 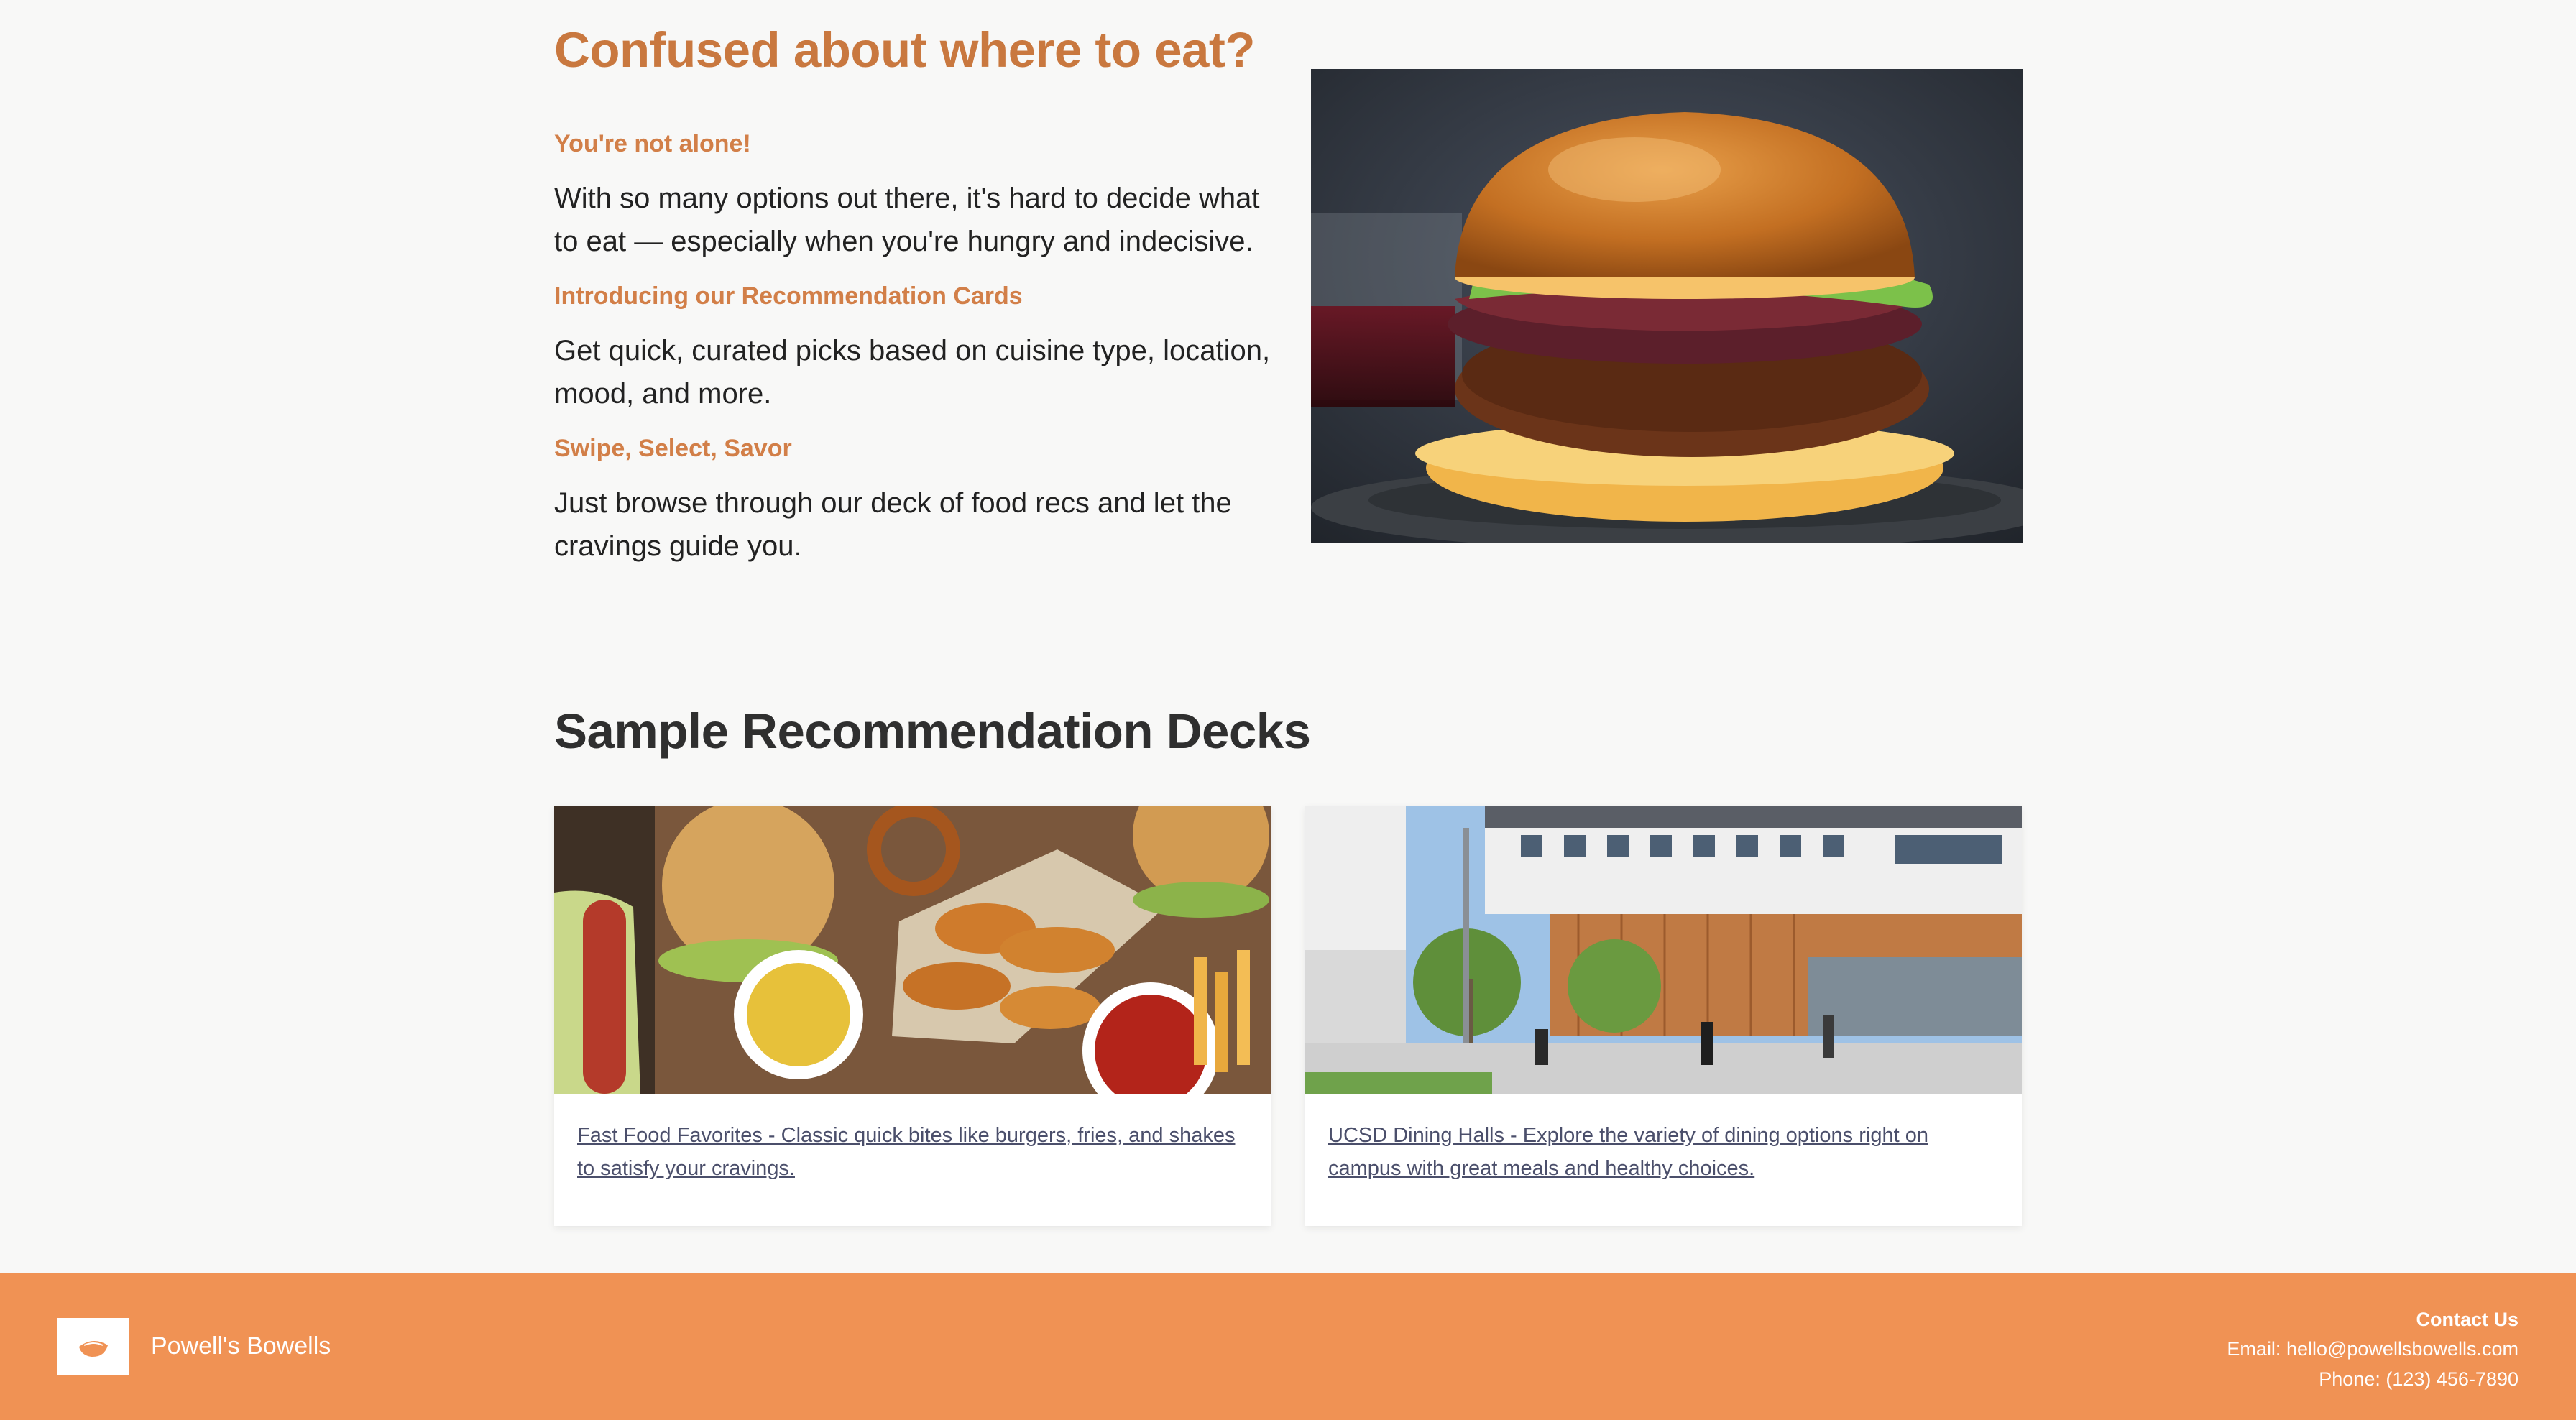 I want to click on intro-subheading: You're not alone!, so click(x=652, y=143).